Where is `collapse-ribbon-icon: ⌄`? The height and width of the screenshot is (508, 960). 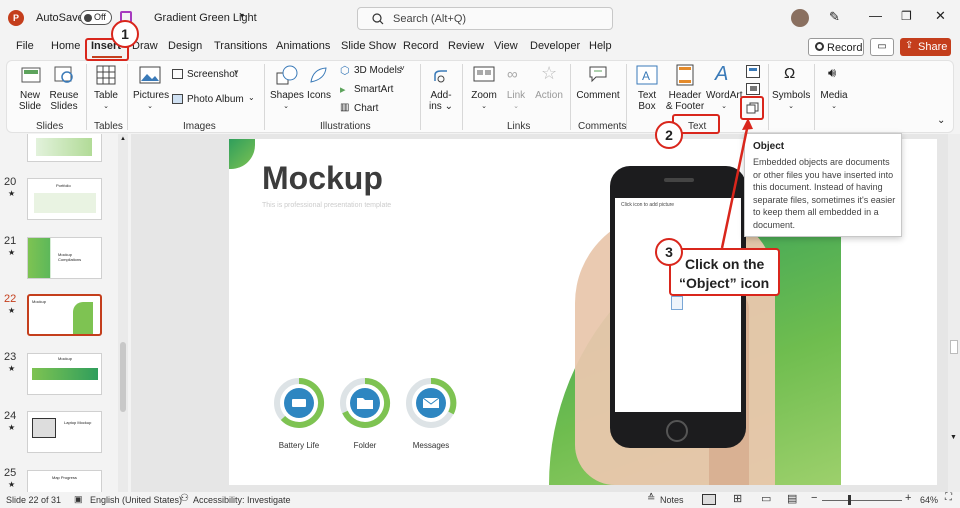
collapse-ribbon-icon: ⌄ is located at coordinates (941, 120).